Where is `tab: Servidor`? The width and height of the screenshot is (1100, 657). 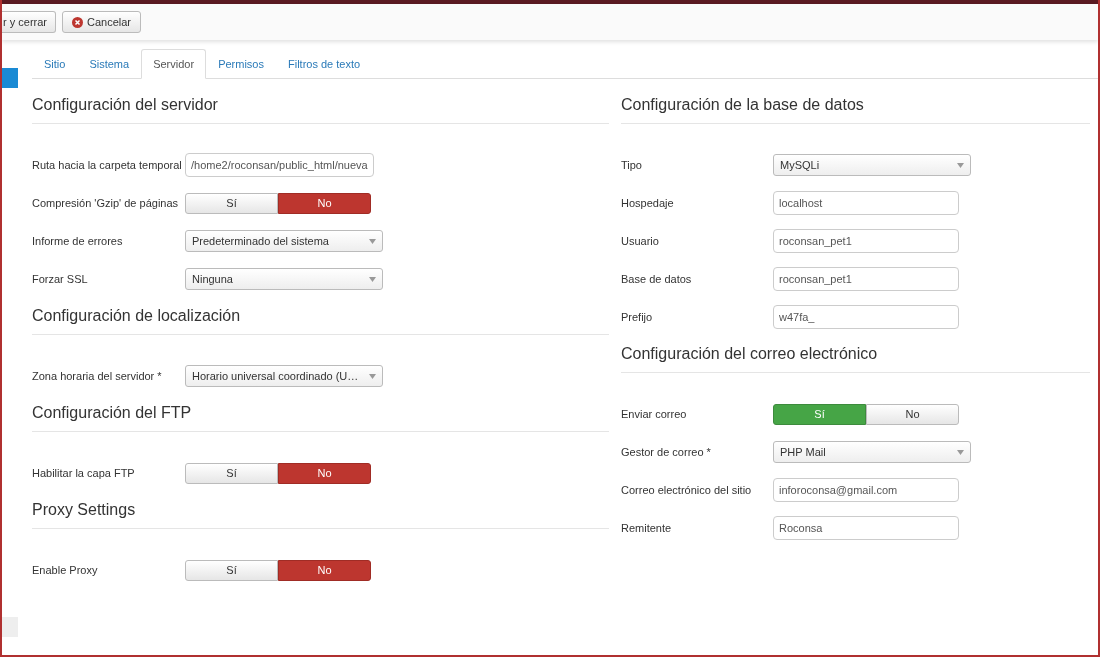
tab: Servidor is located at coordinates (174, 64).